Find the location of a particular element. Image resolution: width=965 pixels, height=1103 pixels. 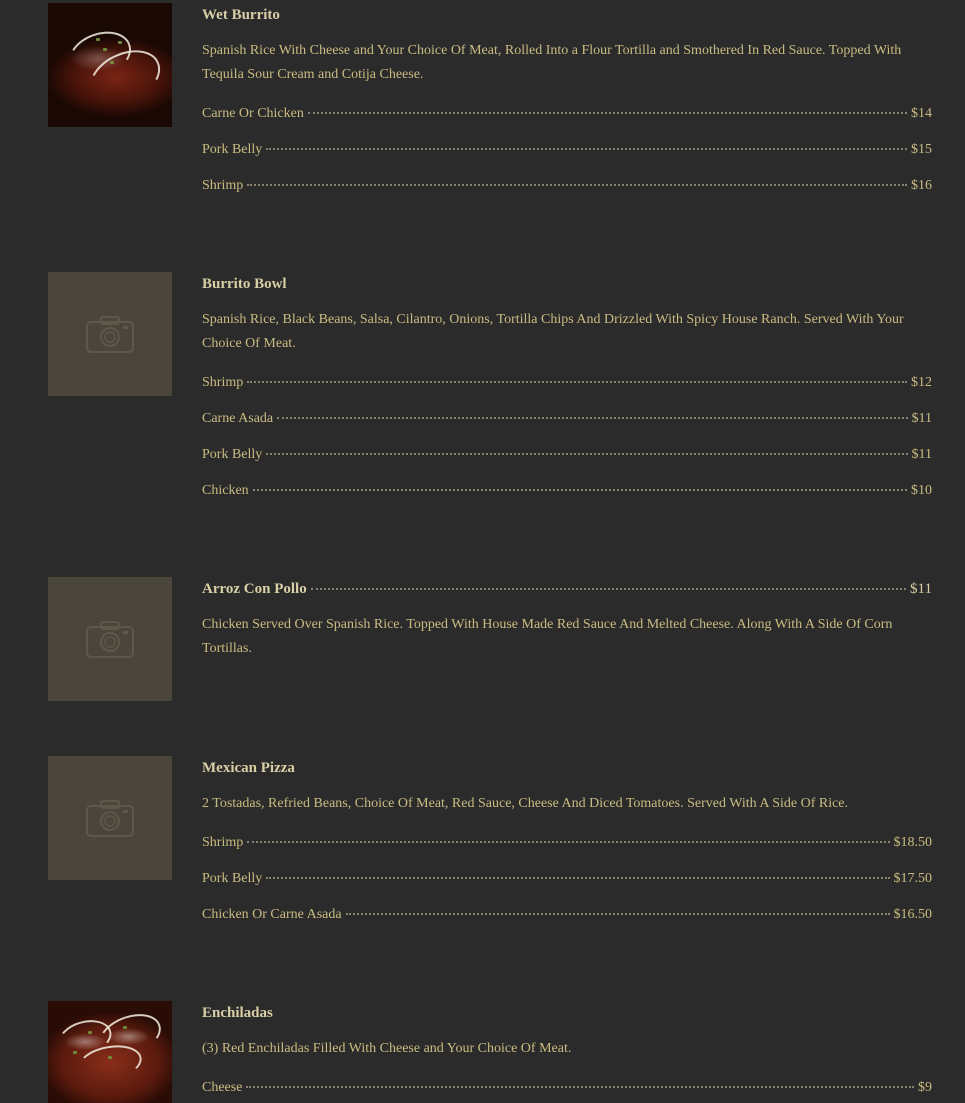

option-row: Shrimp $12 is located at coordinates (567, 385).